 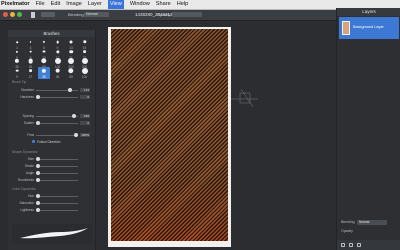 I want to click on menu-share: Share, so click(x=163, y=4).